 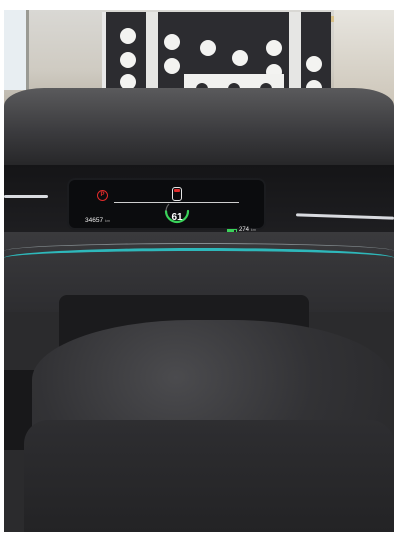 I want to click on dashboard-top, so click(x=199, y=128).